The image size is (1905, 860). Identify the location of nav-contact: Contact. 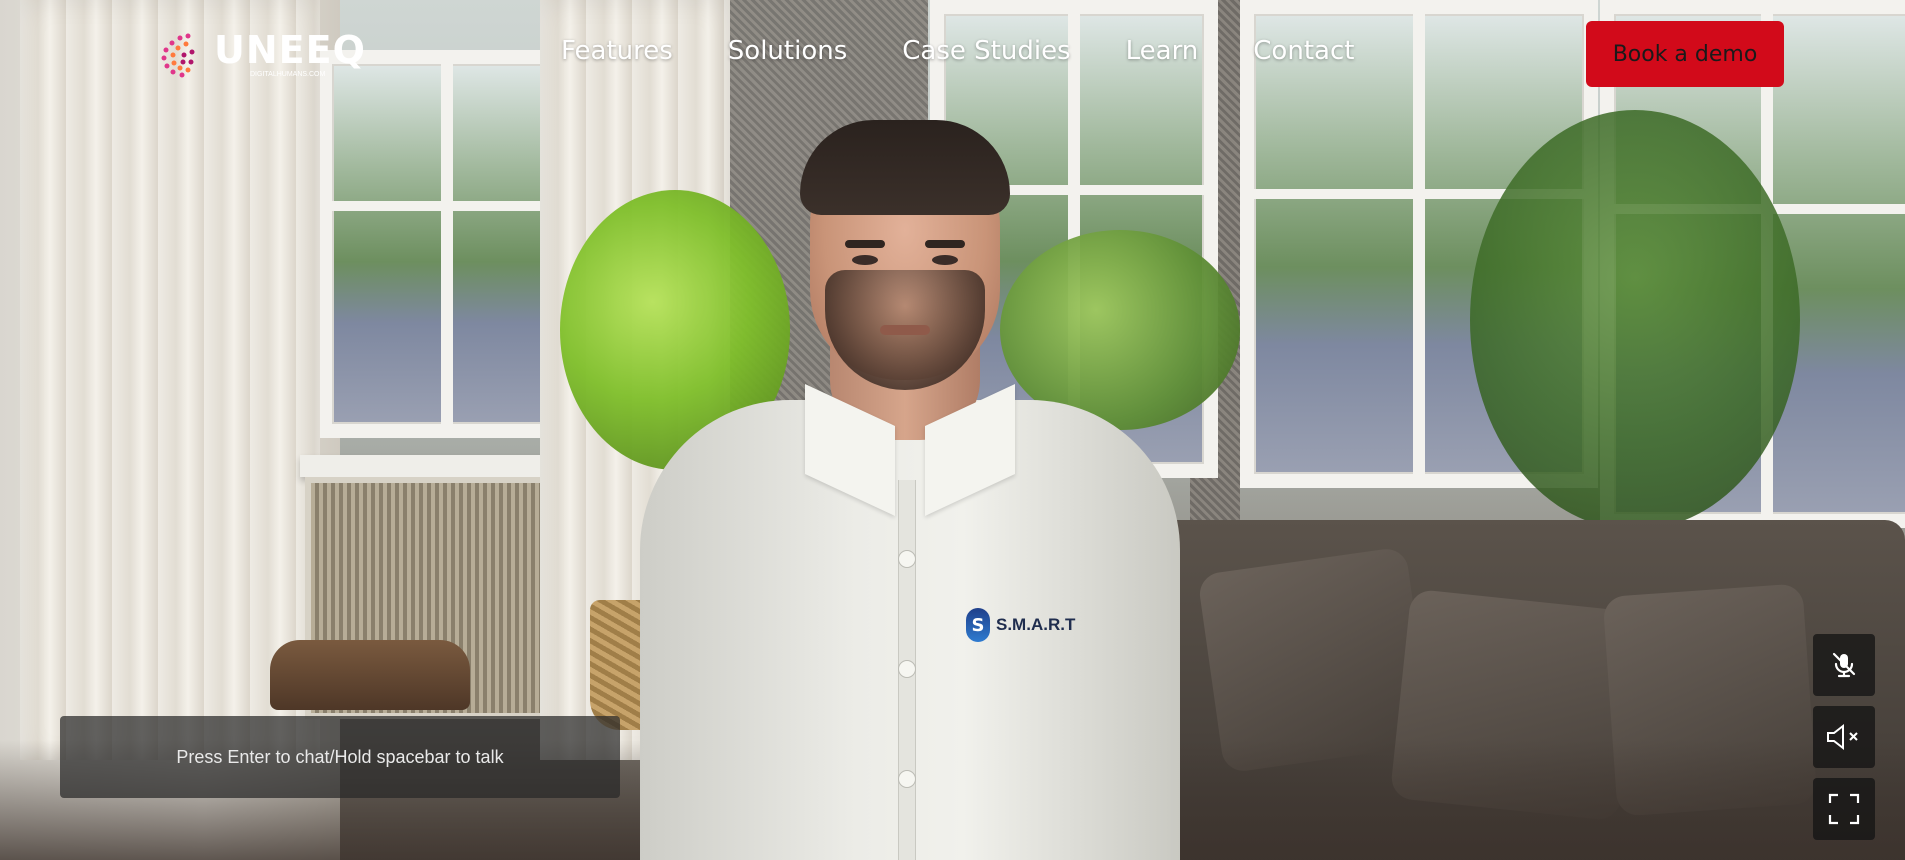
(1303, 51).